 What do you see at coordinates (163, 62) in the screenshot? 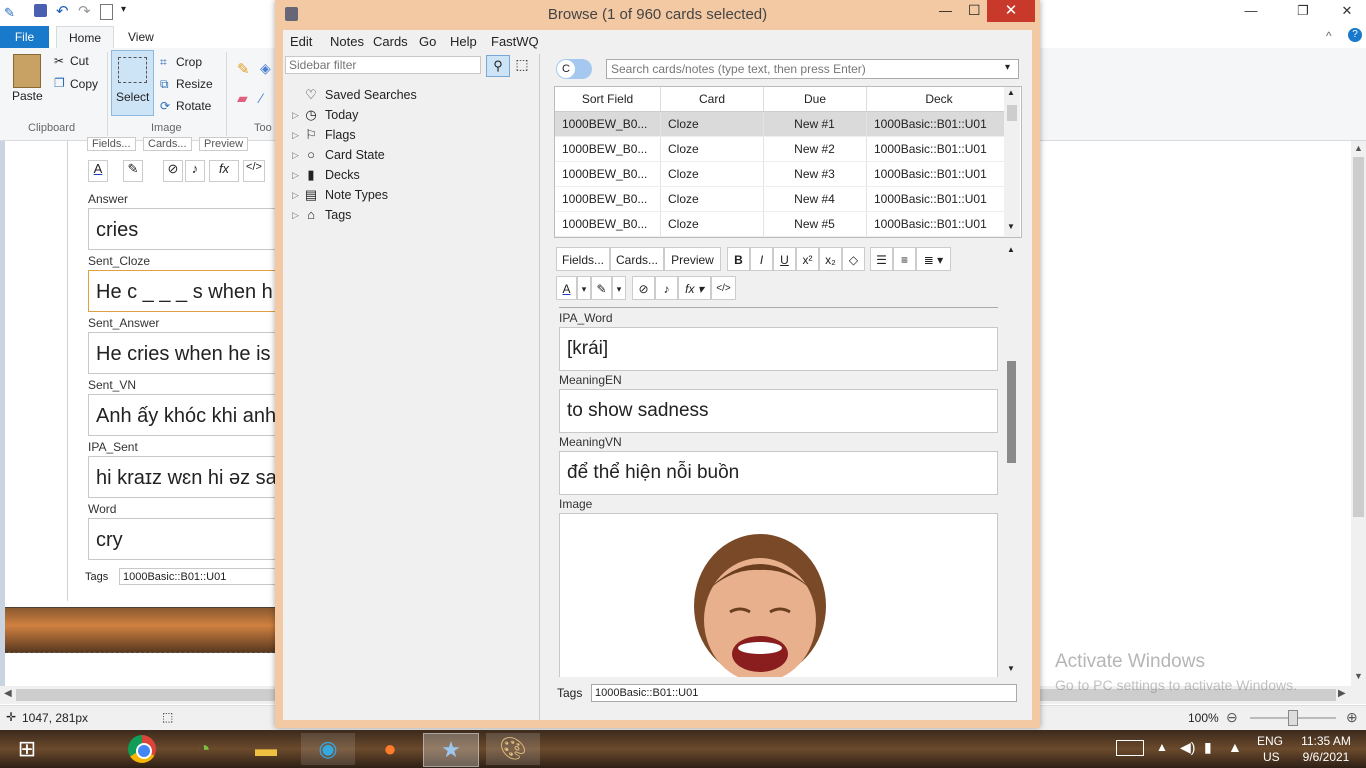
I see `crop-icon: ⌗` at bounding box center [163, 62].